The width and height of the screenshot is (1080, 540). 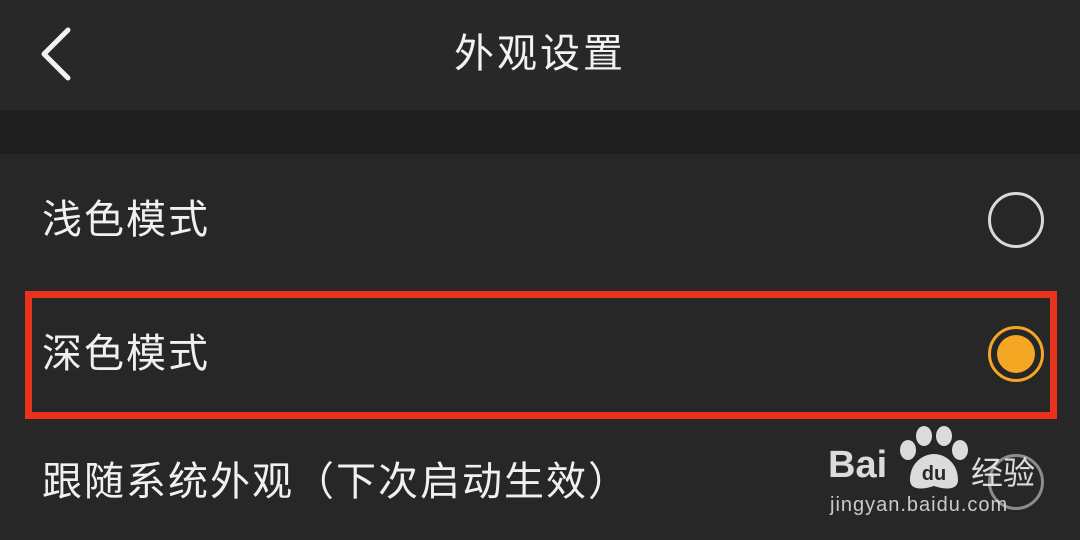 I want to click on section-divider, so click(x=540, y=133).